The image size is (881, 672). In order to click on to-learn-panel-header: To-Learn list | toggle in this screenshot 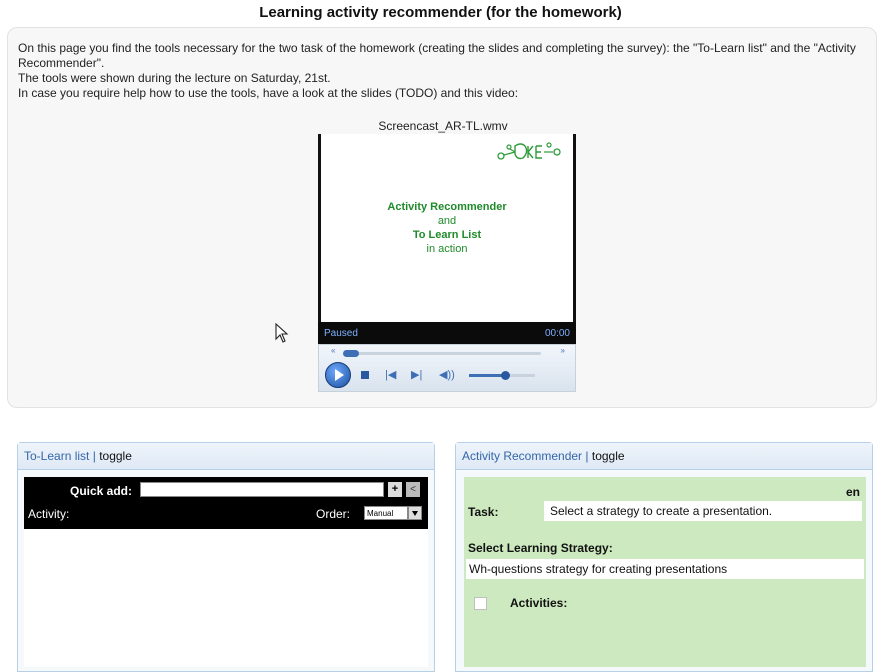, I will do `click(226, 456)`.